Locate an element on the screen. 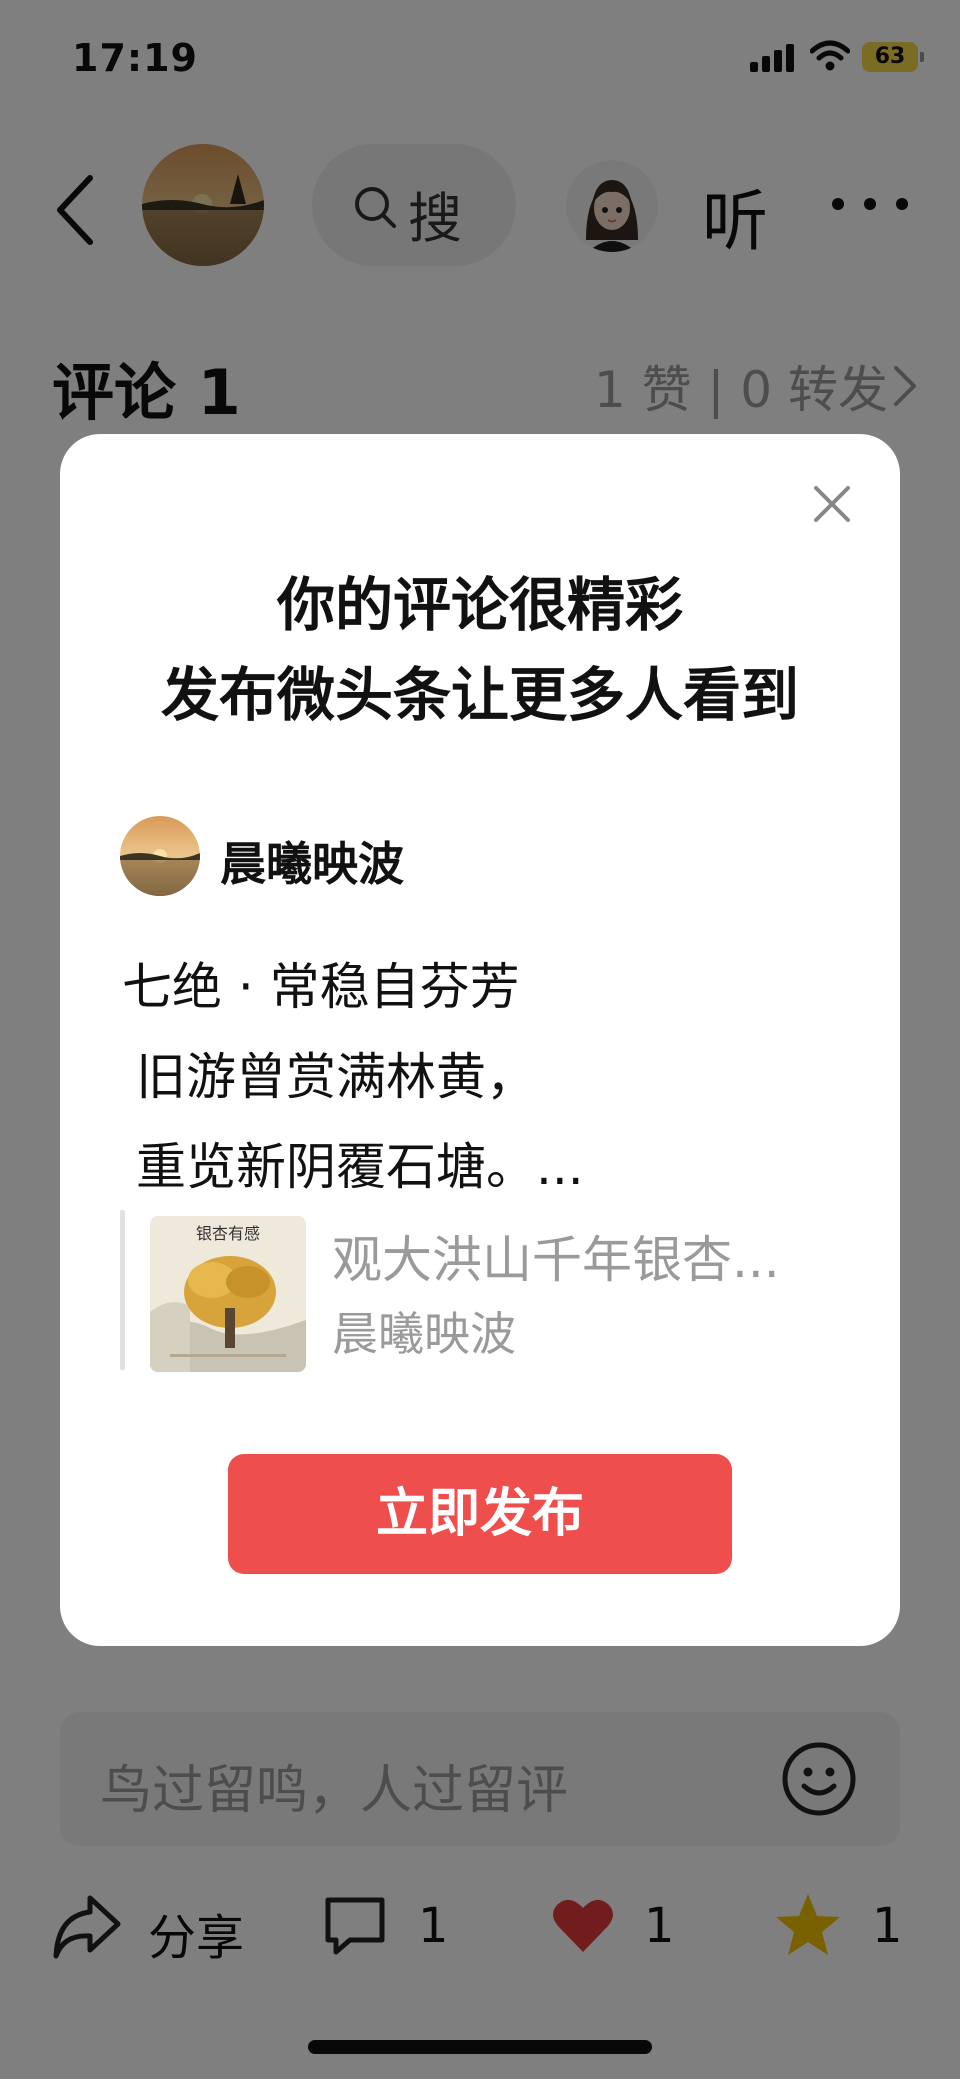  quote-bar is located at coordinates (122, 1290).